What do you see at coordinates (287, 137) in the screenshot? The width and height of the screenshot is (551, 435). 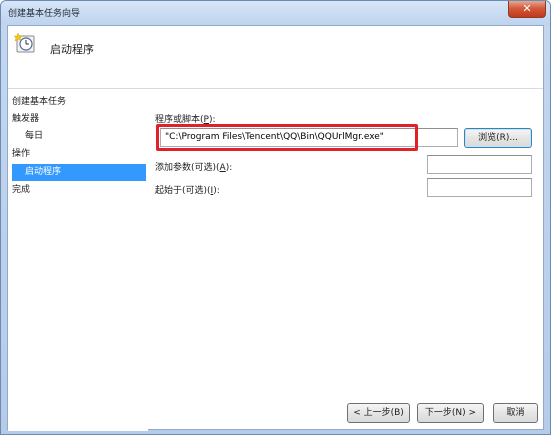 I see `red-highlight-box` at bounding box center [287, 137].